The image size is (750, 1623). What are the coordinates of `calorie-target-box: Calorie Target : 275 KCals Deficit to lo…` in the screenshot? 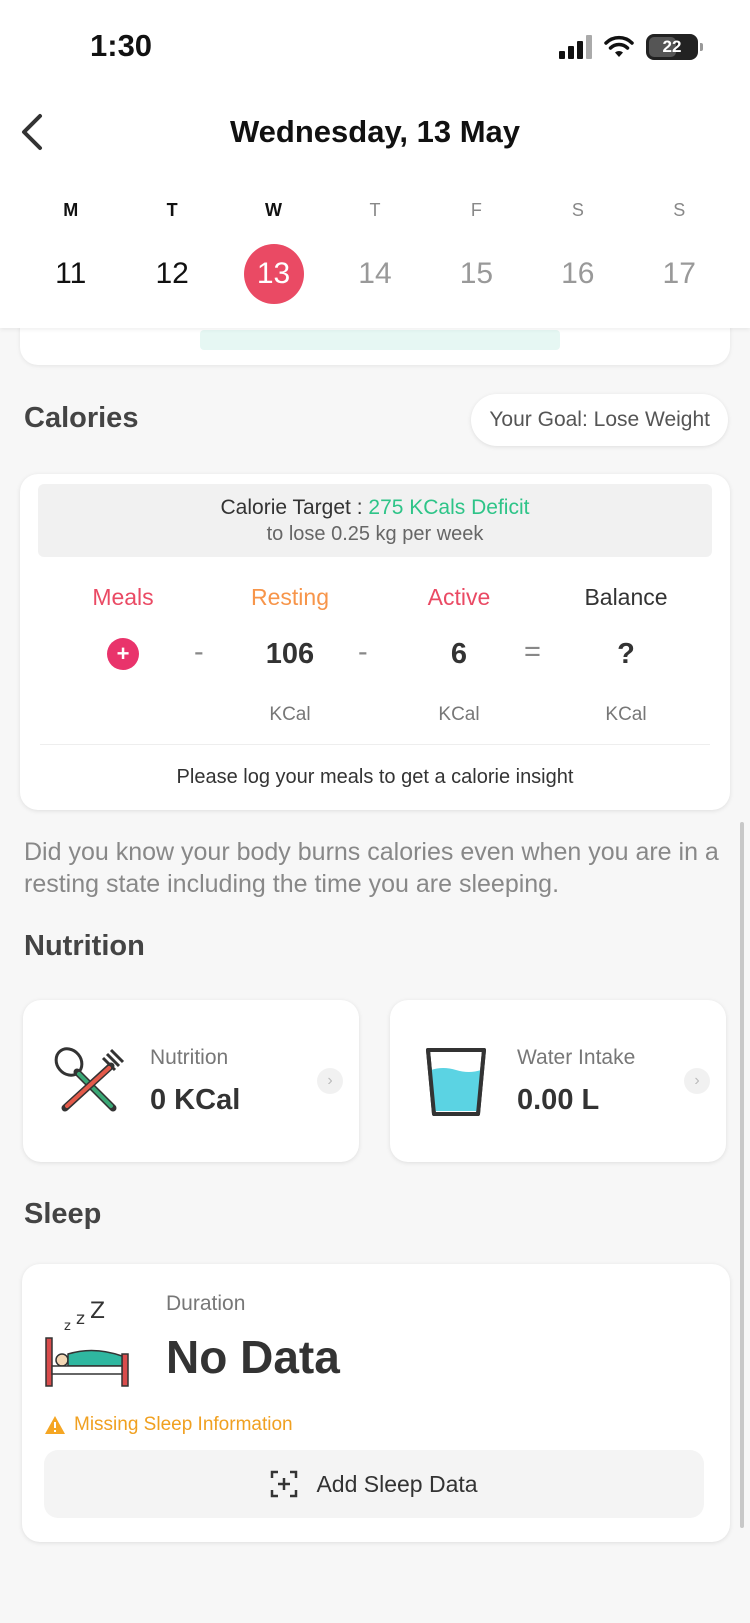 It's located at (375, 520).